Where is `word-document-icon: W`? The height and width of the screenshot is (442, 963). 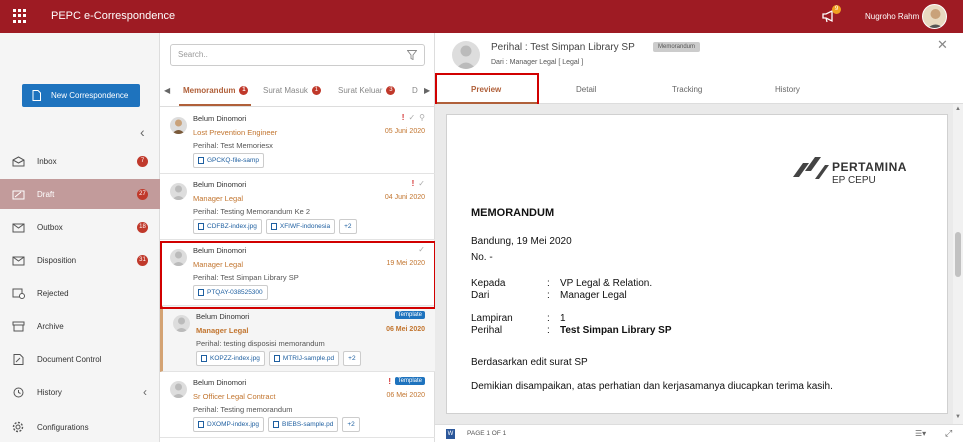
word-document-icon: W is located at coordinates (450, 434).